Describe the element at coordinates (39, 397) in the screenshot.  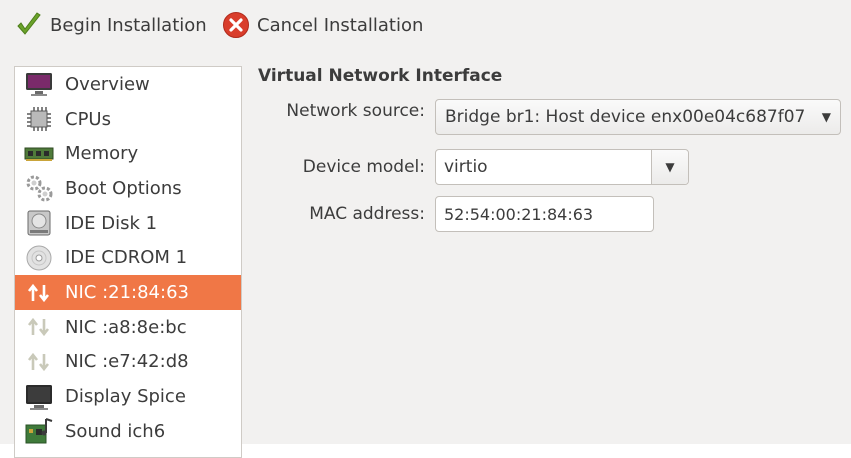
I see `display-icon` at that location.